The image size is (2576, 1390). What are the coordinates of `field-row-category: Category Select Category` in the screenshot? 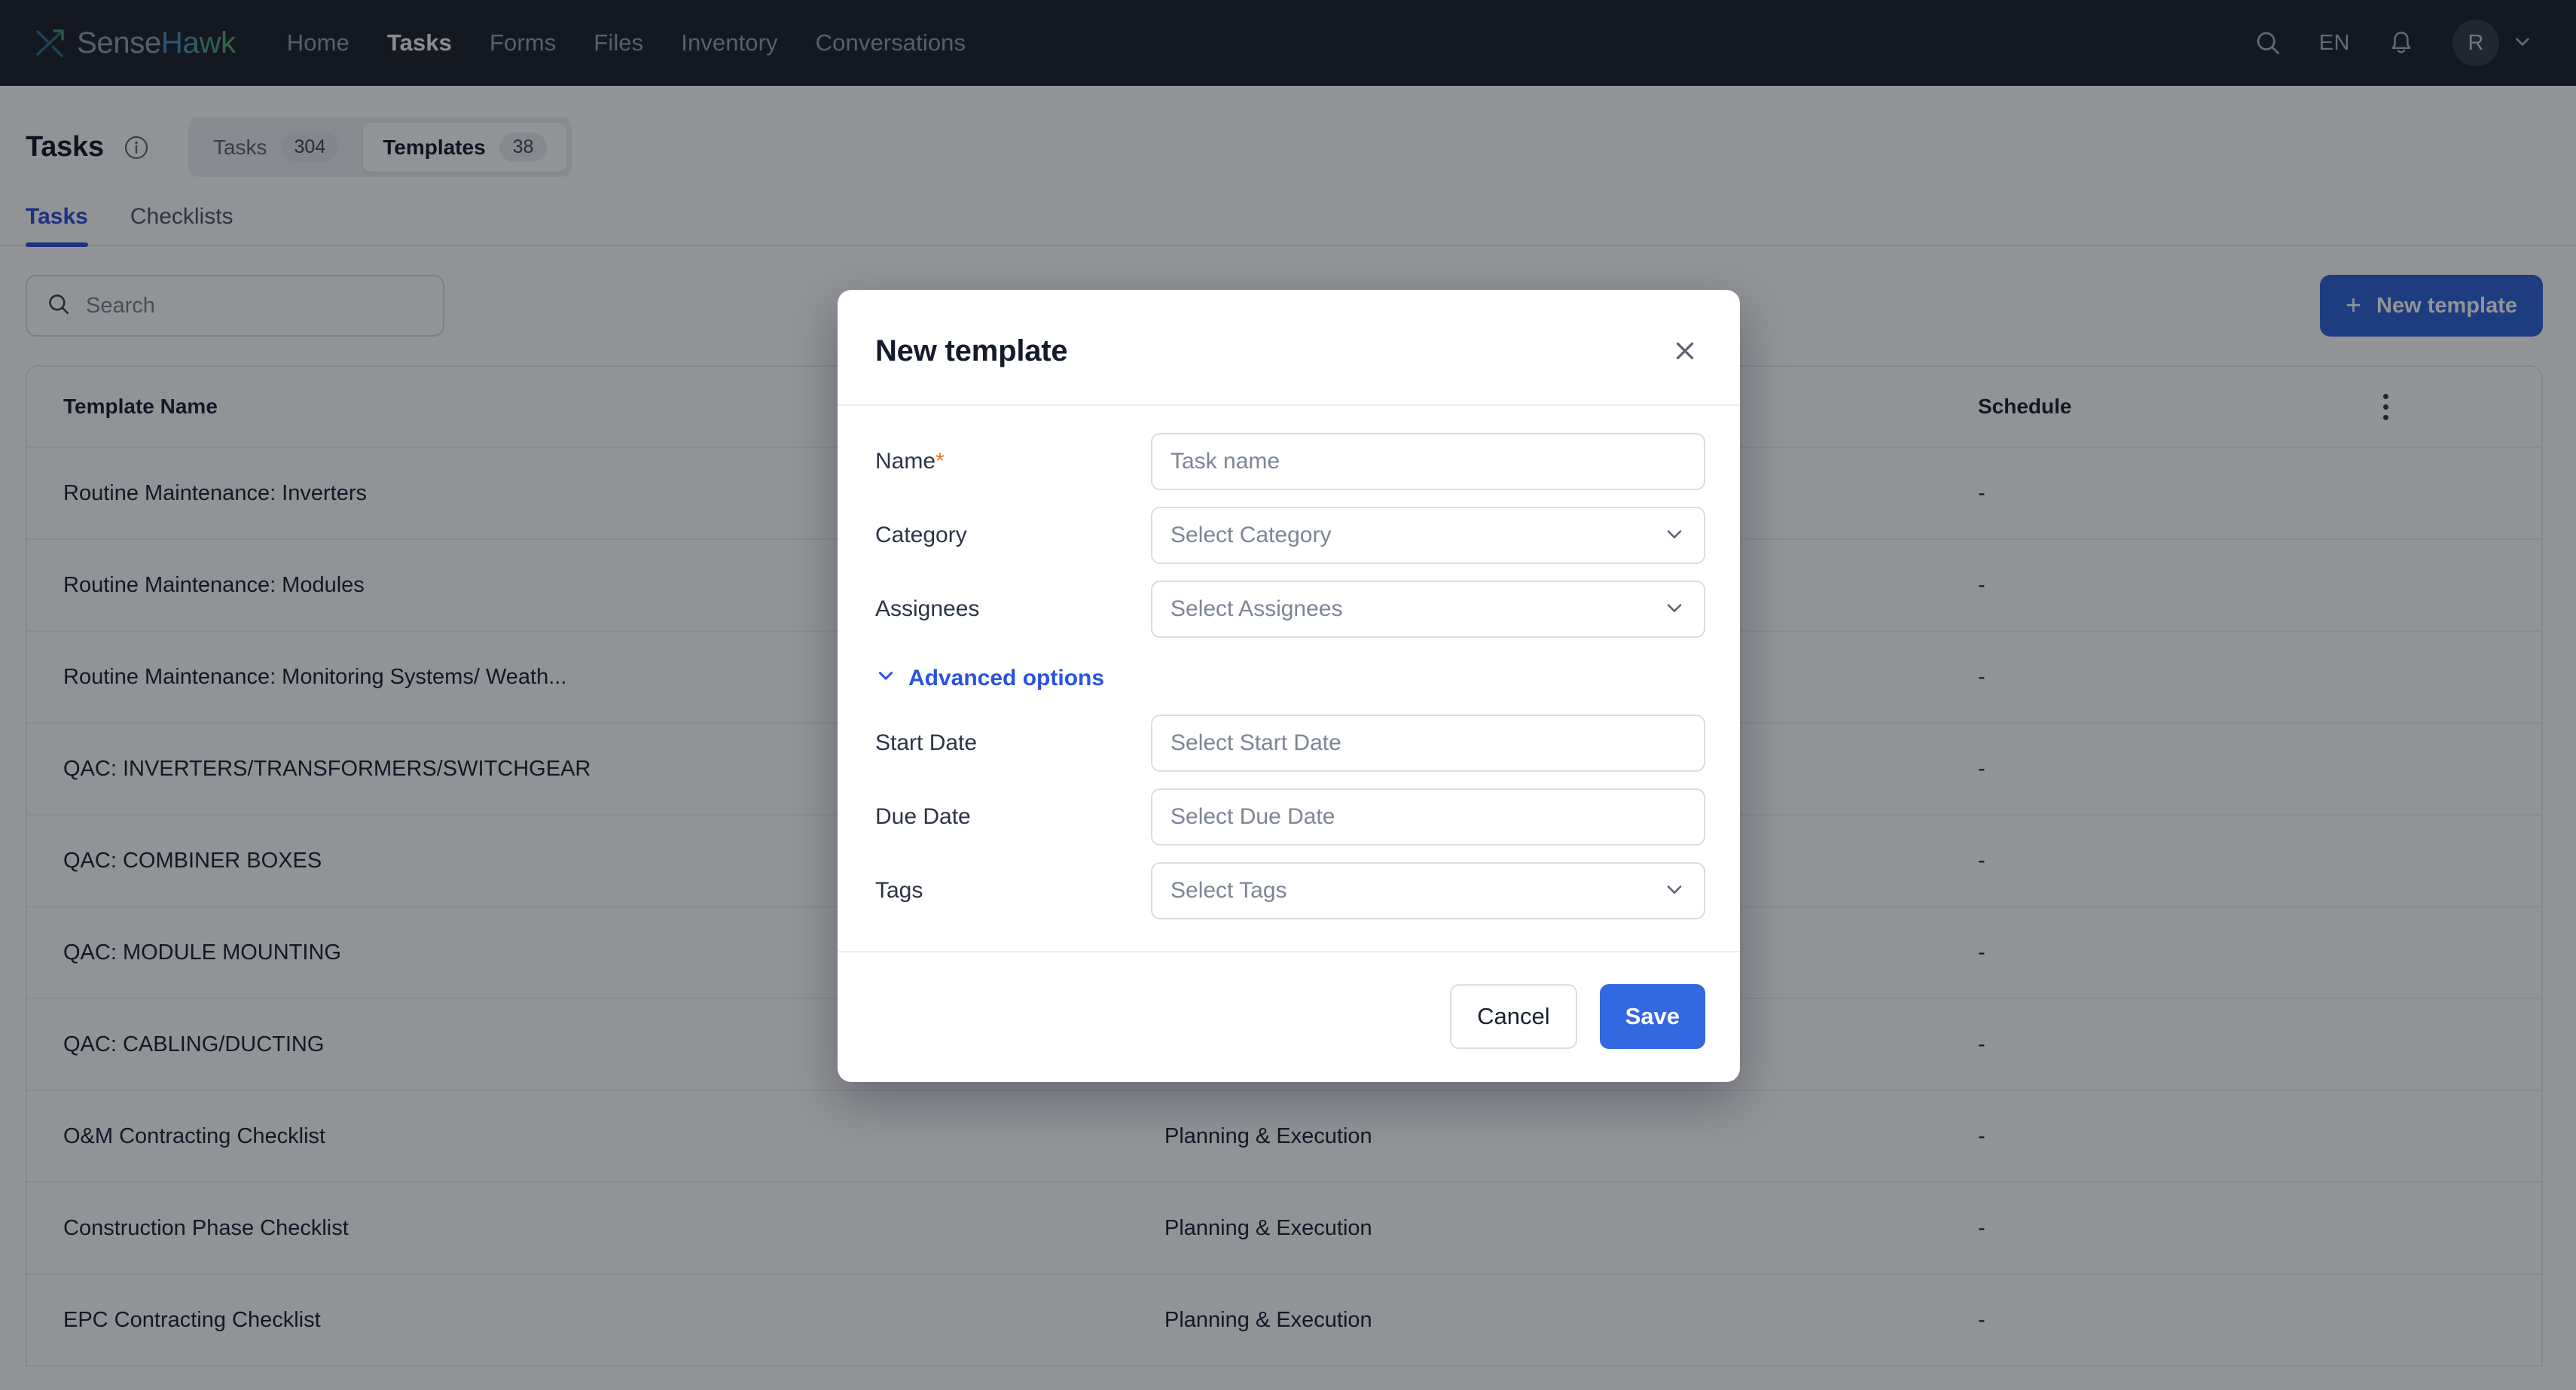 It's located at (1290, 535).